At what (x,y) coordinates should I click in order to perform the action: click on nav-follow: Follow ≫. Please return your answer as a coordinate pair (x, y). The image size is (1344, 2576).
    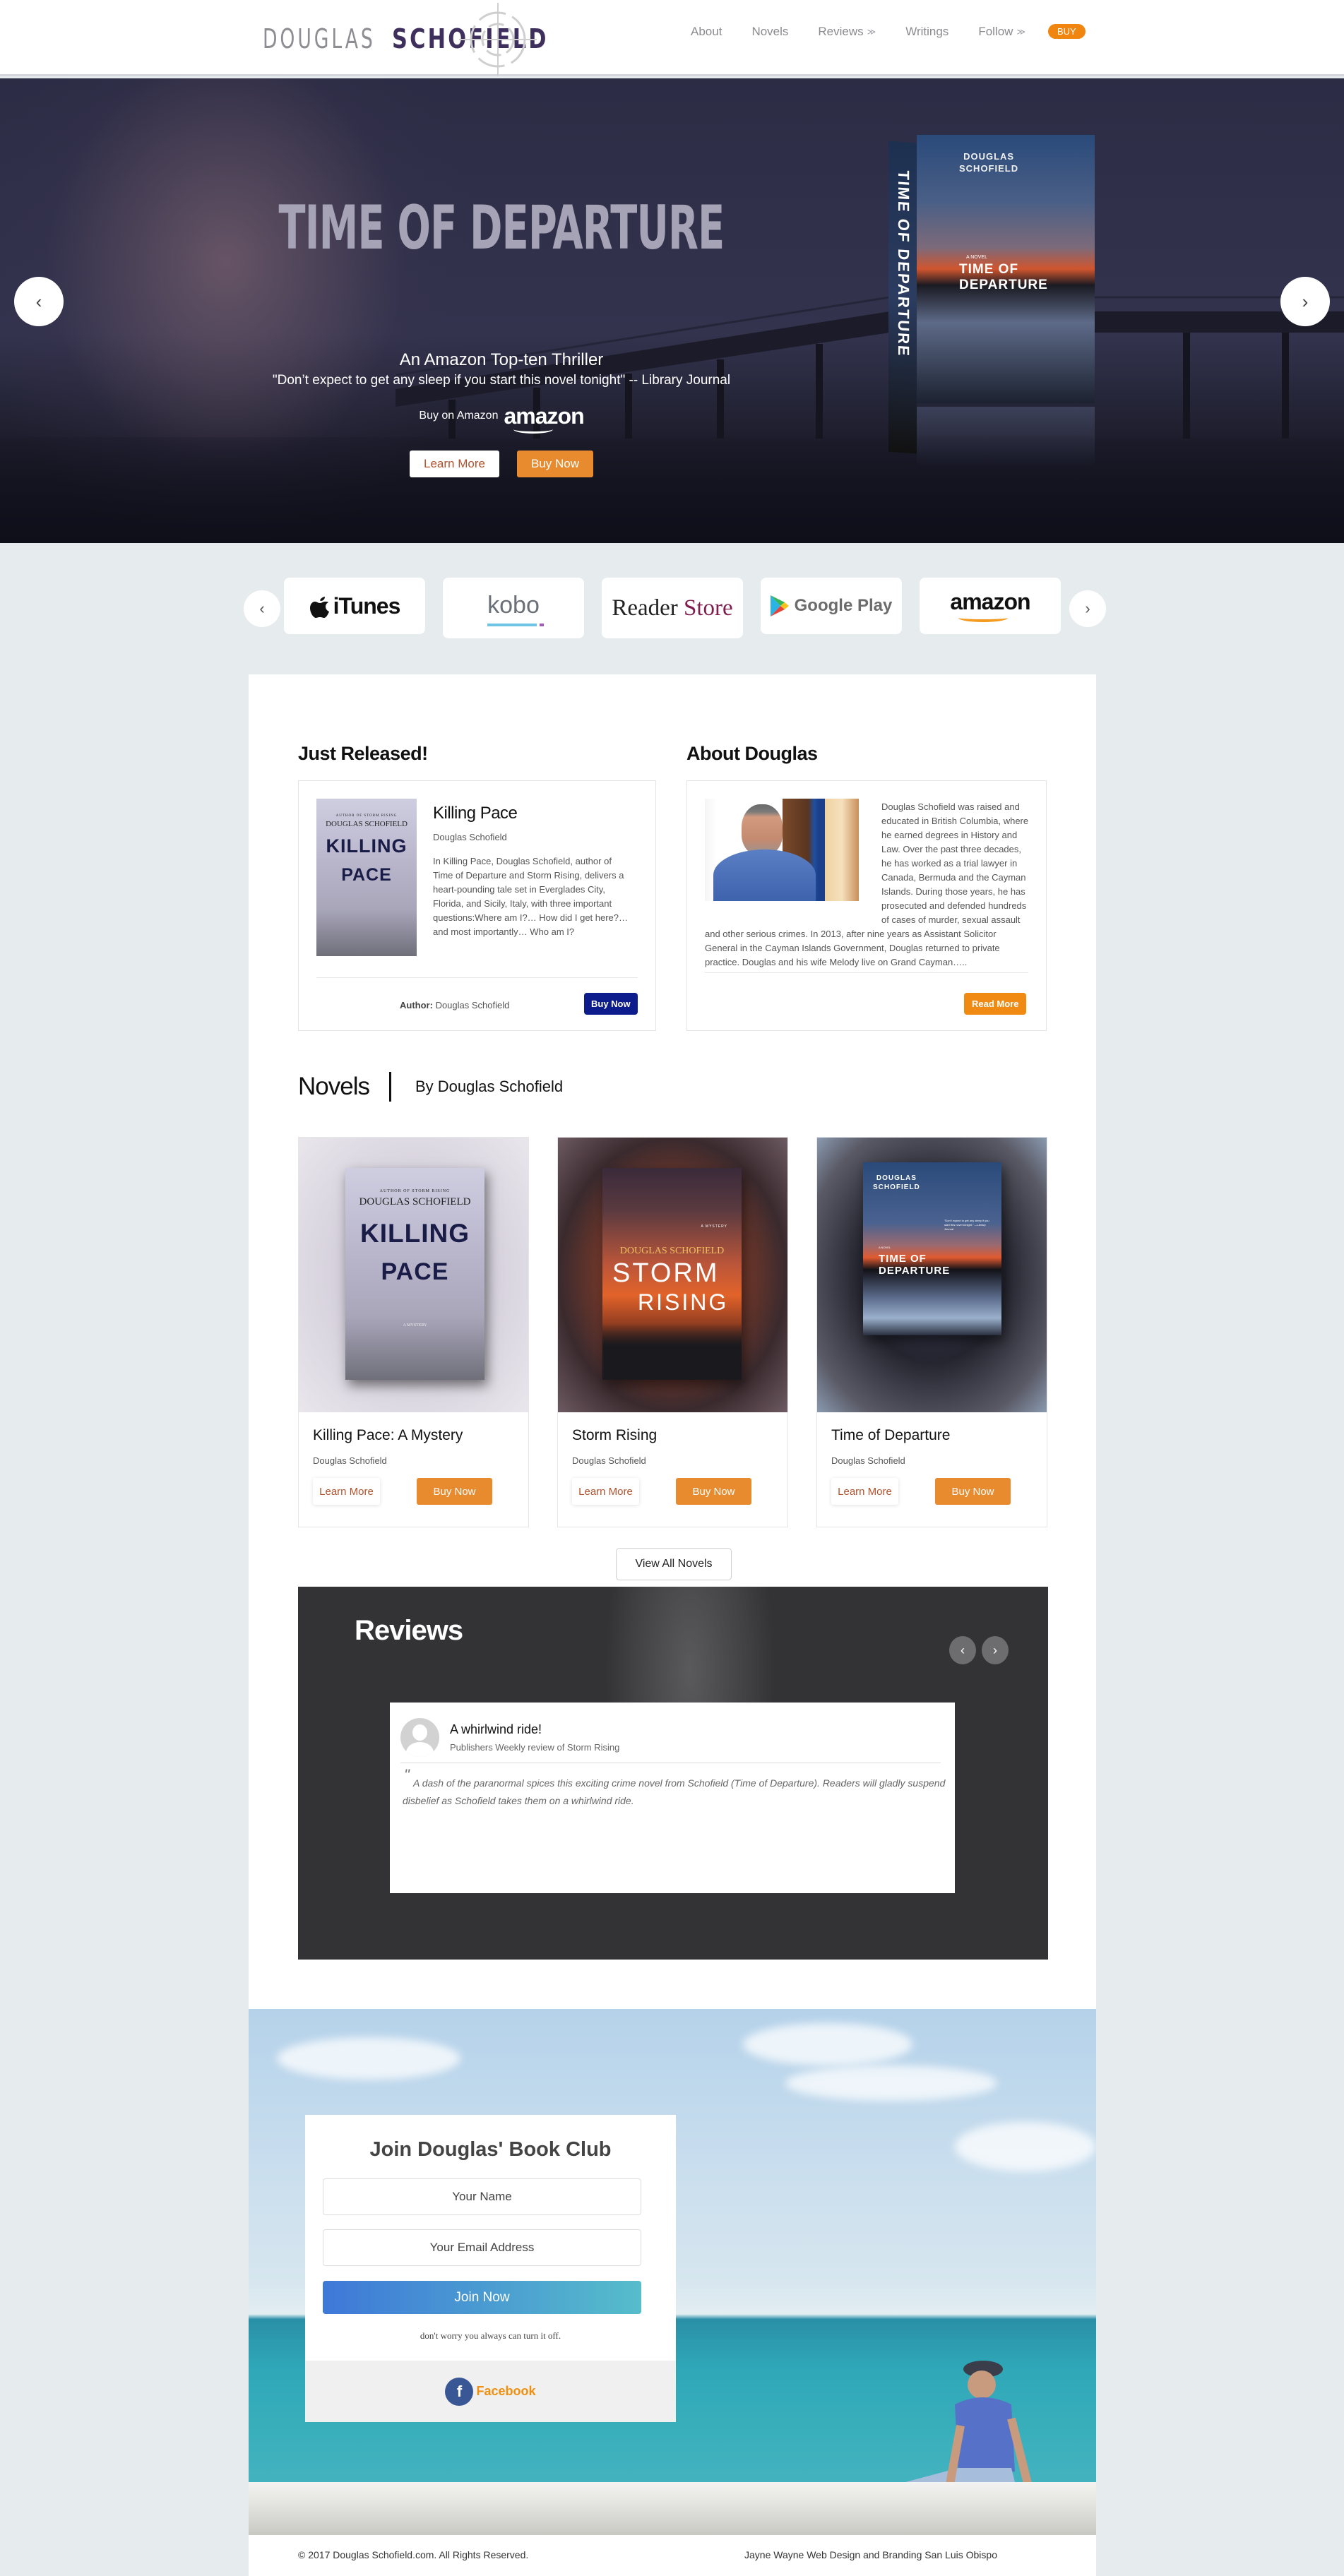
    Looking at the image, I should click on (1002, 32).